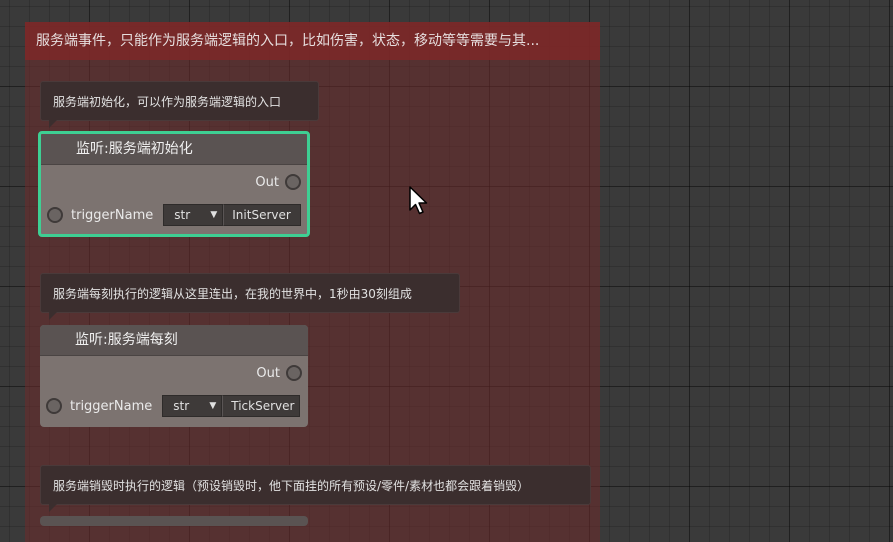  I want to click on trigger-name-row: triggerName str ▼ InitServer, so click(174, 215).